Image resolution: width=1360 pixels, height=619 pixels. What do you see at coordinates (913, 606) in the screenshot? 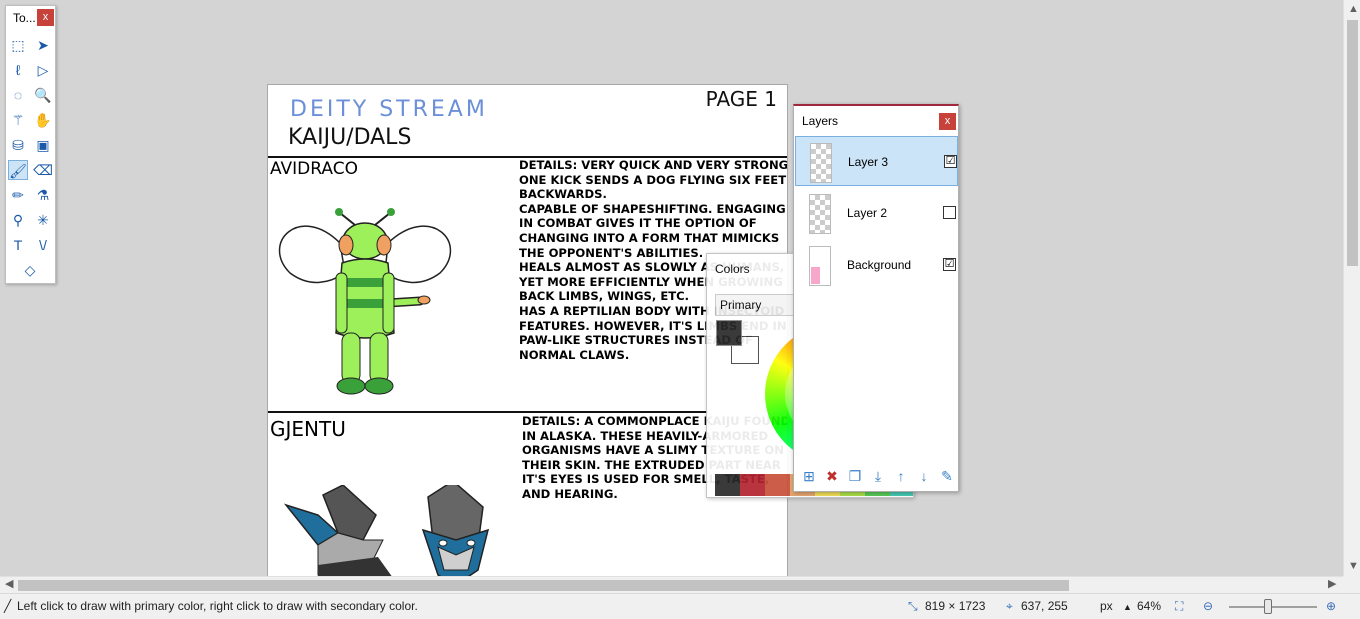
I see `image-size-icon: ⤡` at bounding box center [913, 606].